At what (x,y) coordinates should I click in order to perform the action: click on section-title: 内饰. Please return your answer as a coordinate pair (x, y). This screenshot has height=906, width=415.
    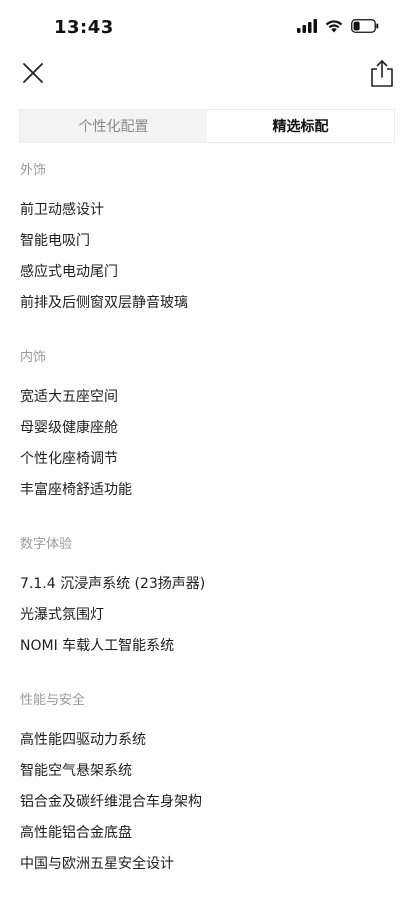
    Looking at the image, I should click on (33, 357).